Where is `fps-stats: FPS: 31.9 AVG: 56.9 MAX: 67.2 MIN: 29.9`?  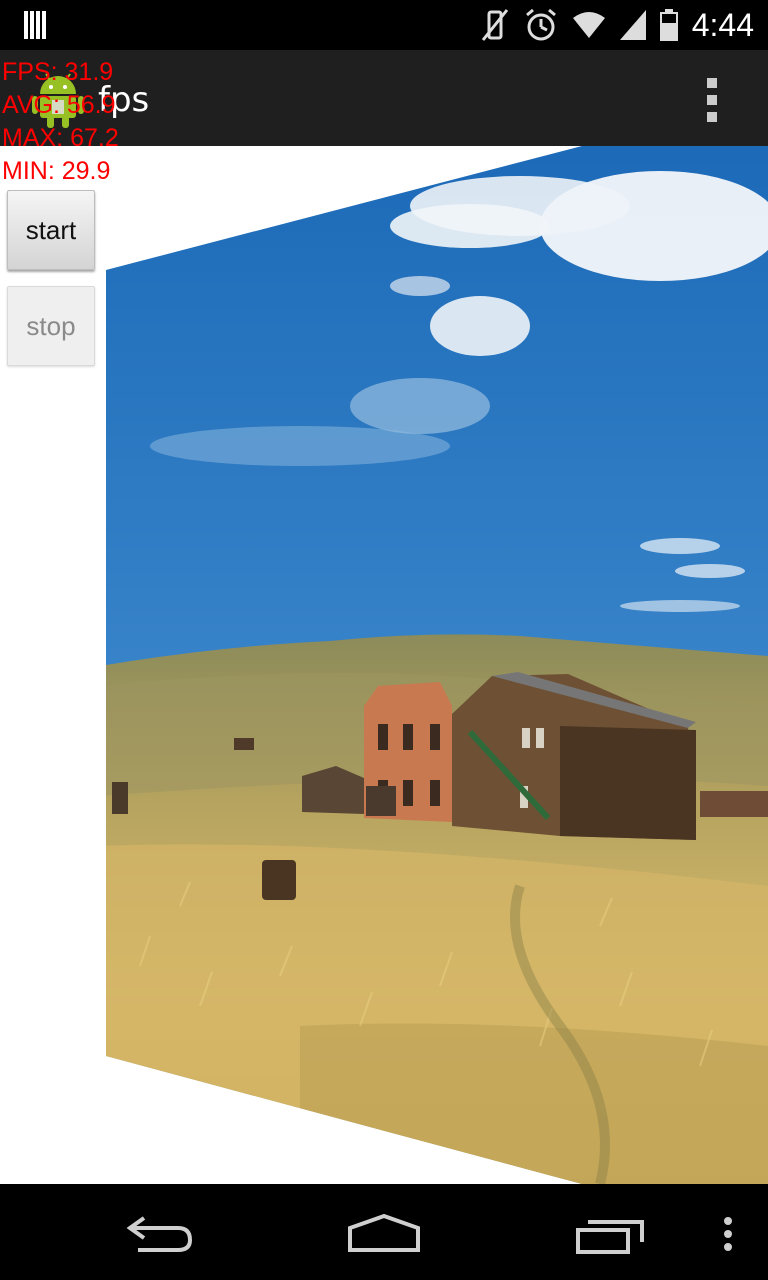 fps-stats: FPS: 31.9 AVG: 56.9 MAX: 67.2 MIN: 29.9 is located at coordinates (60, 122).